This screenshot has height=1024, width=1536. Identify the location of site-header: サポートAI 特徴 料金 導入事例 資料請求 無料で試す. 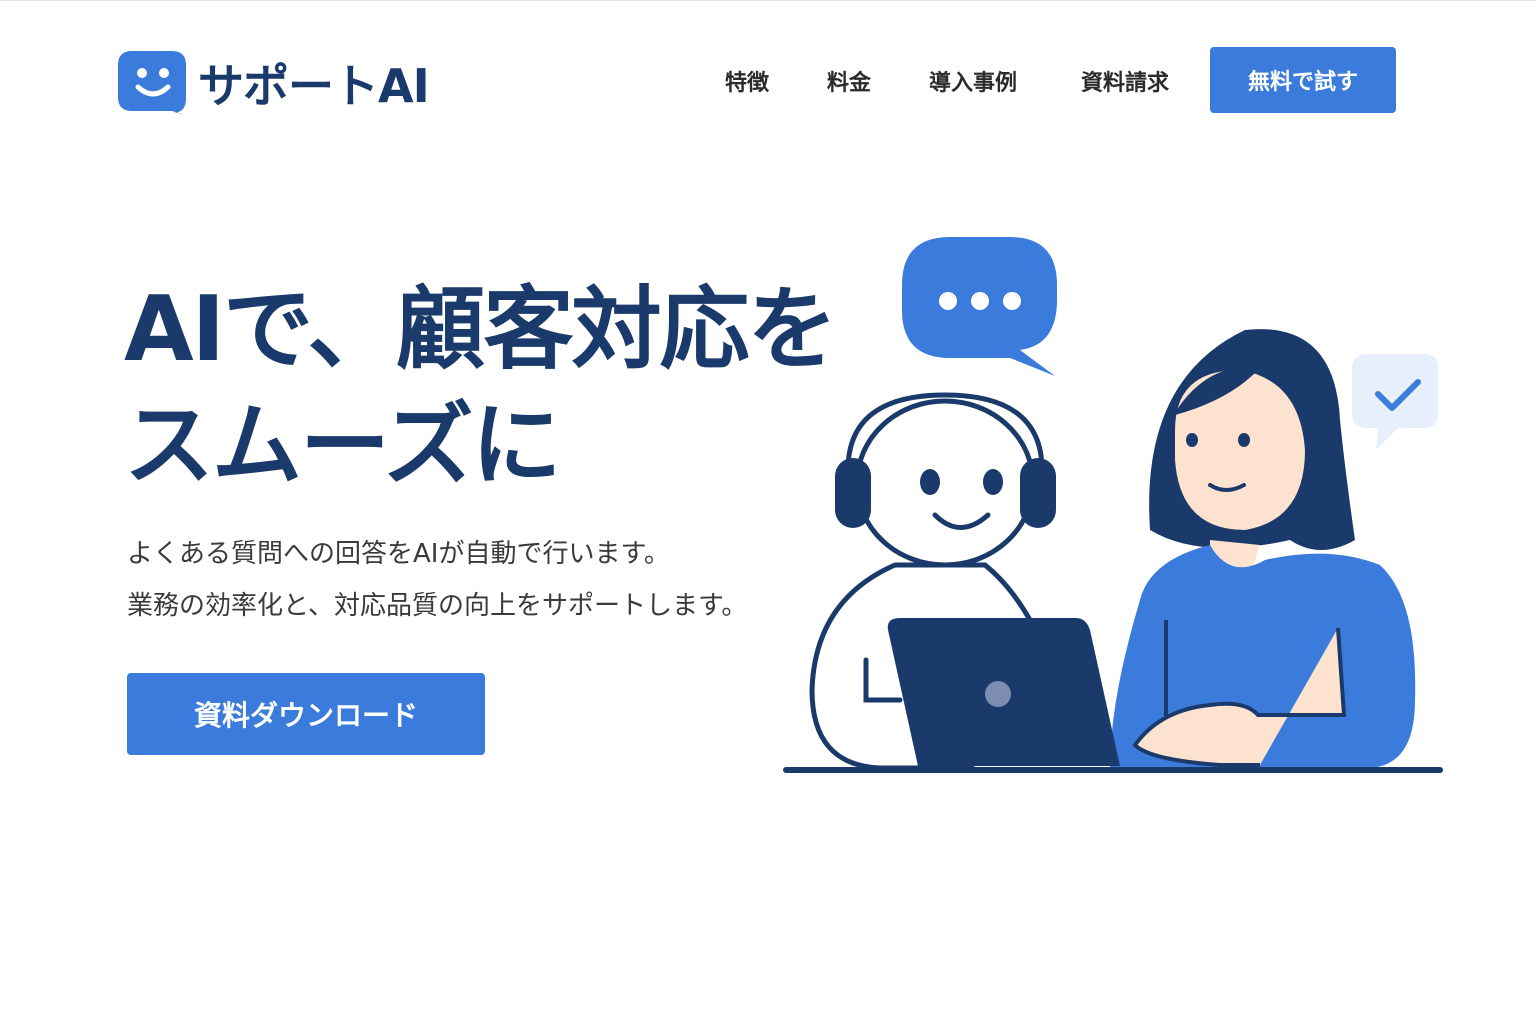
(768, 70).